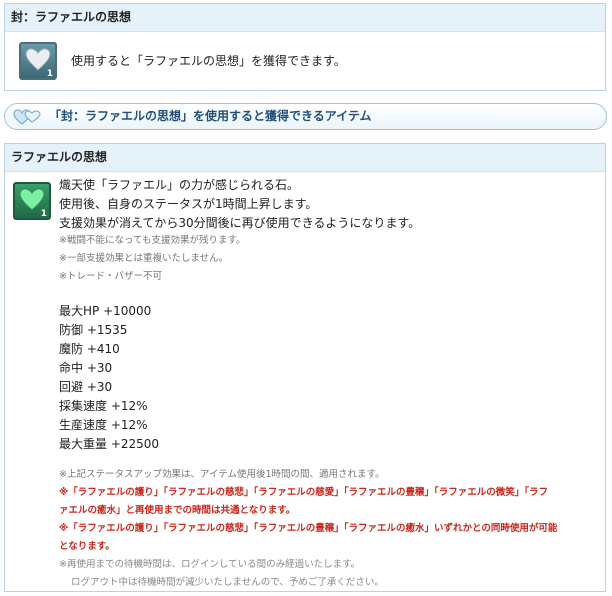 This screenshot has height=596, width=612. I want to click on gray-heart-icon: 1, so click(38, 61).